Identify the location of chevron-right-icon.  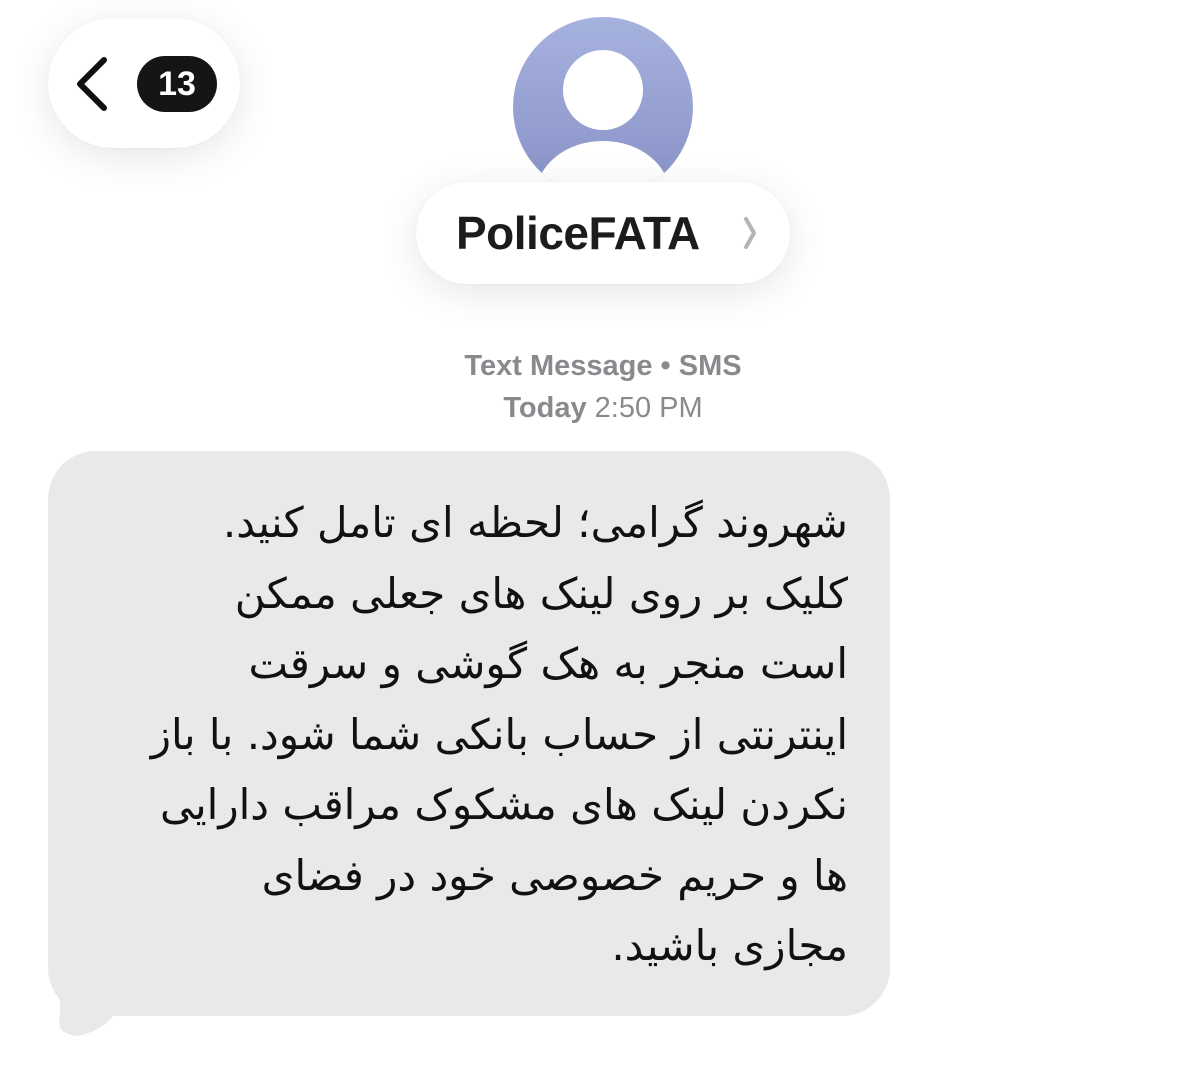
(750, 233).